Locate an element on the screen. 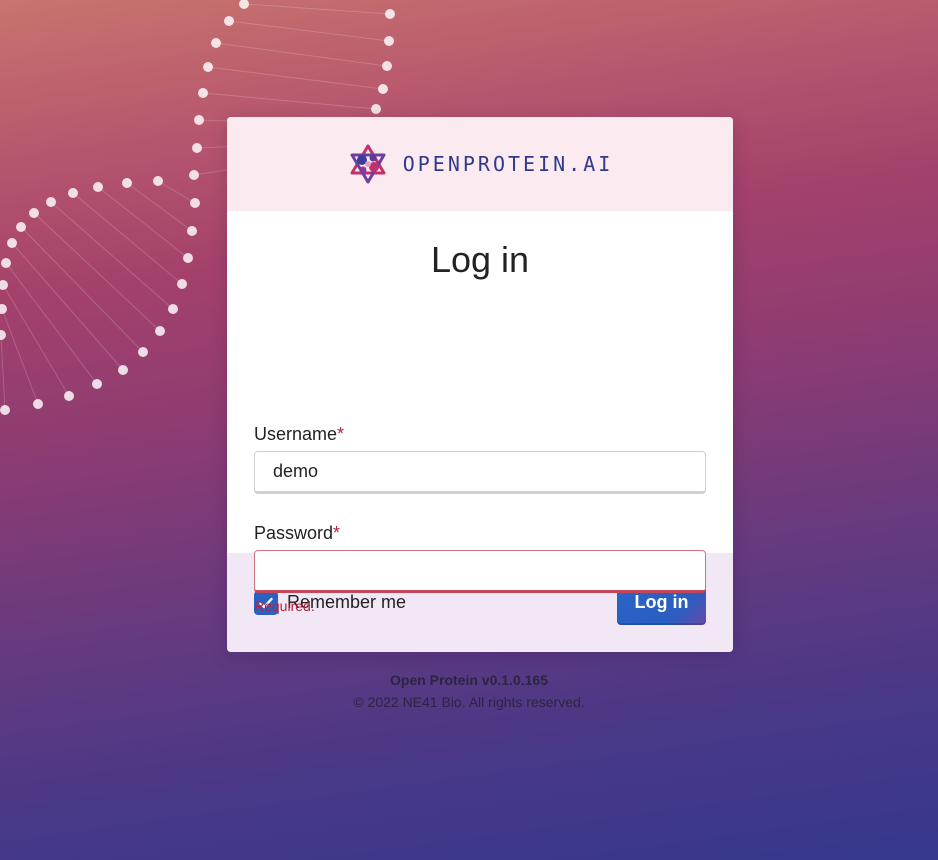 The width and height of the screenshot is (938, 860). username-label-text: Username is located at coordinates (296, 434).